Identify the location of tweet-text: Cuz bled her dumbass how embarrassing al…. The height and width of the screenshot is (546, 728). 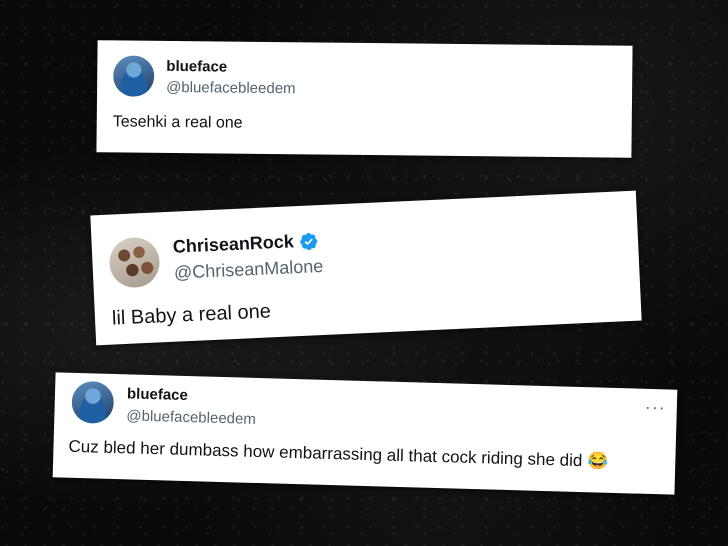
(338, 454).